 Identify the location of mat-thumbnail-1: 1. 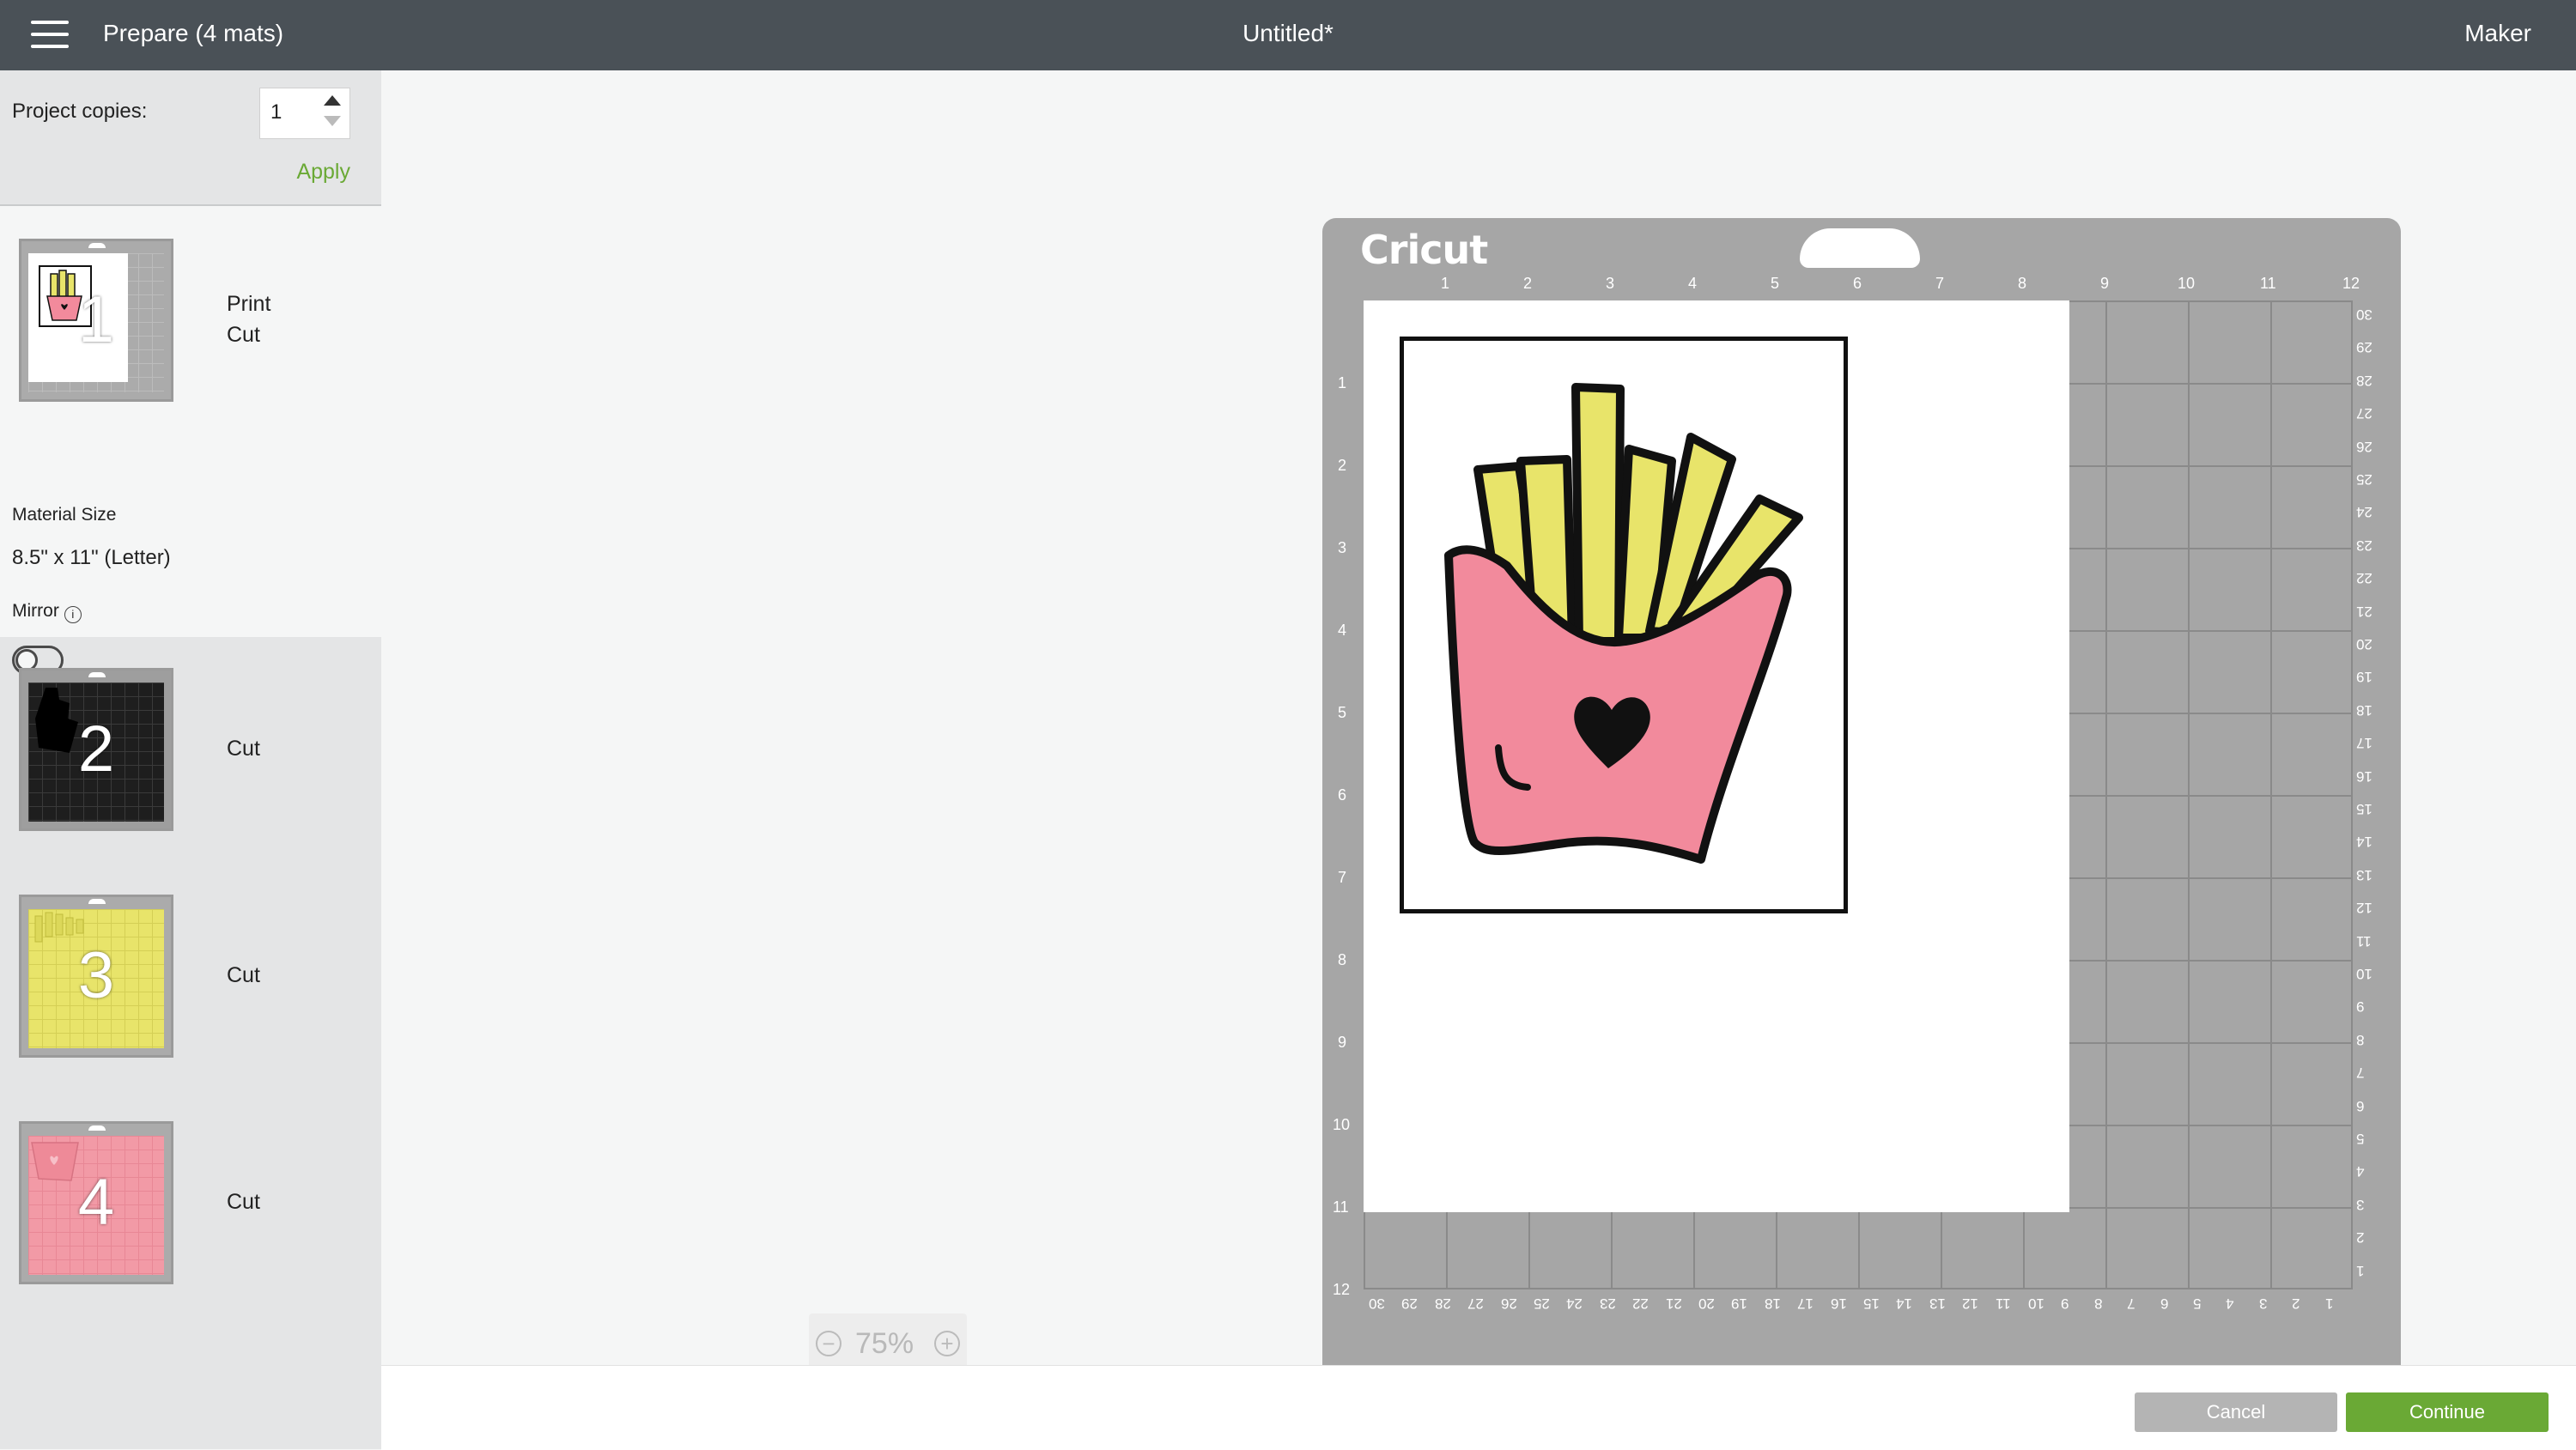
(96, 320).